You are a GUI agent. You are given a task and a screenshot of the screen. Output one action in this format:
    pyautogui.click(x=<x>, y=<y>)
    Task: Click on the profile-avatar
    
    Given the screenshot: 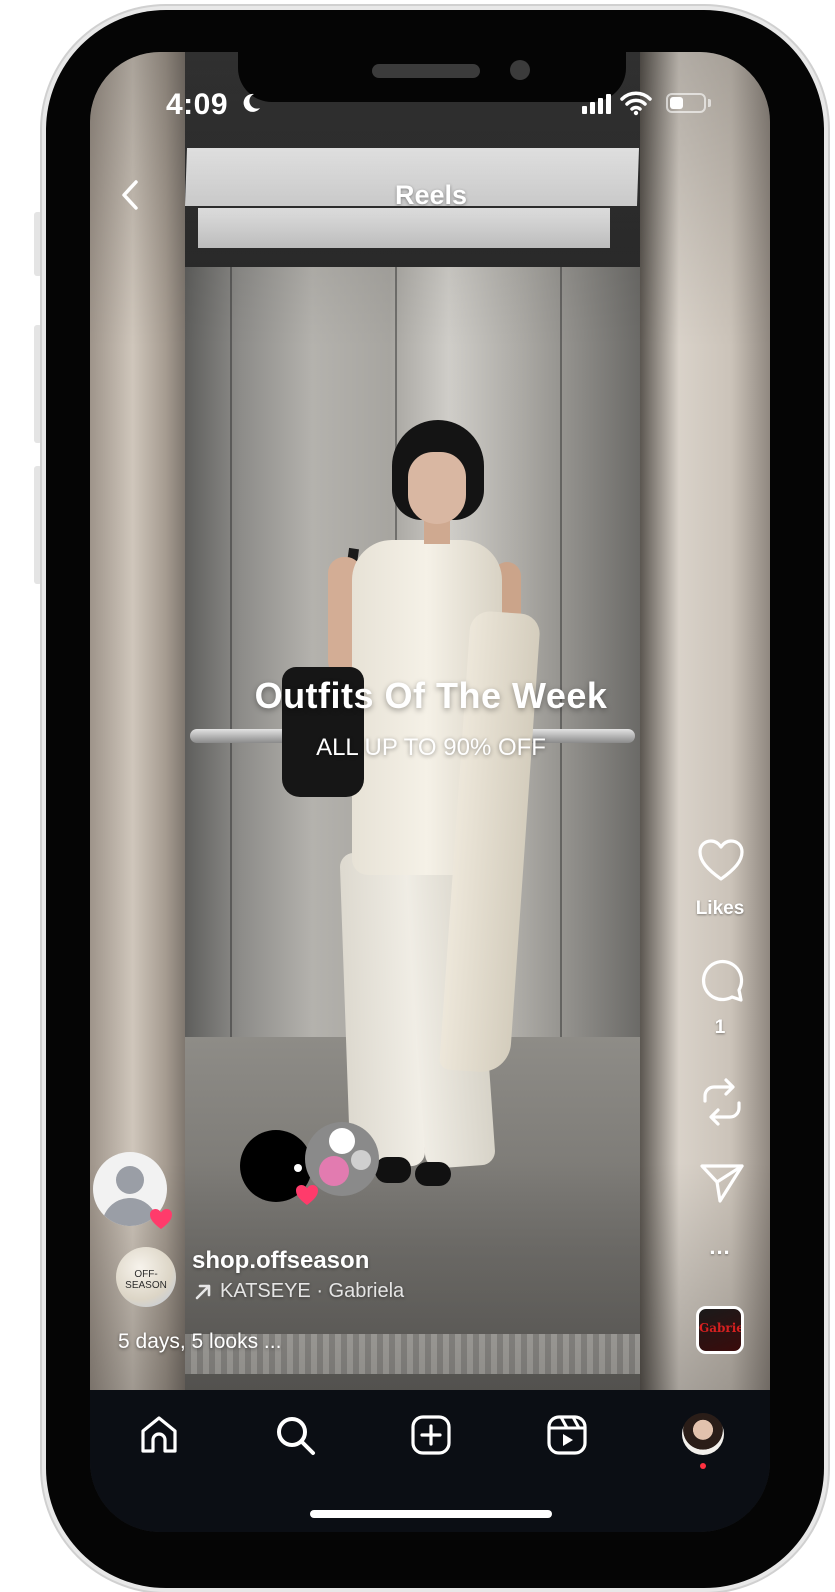 What is the action you would take?
    pyautogui.click(x=703, y=1434)
    